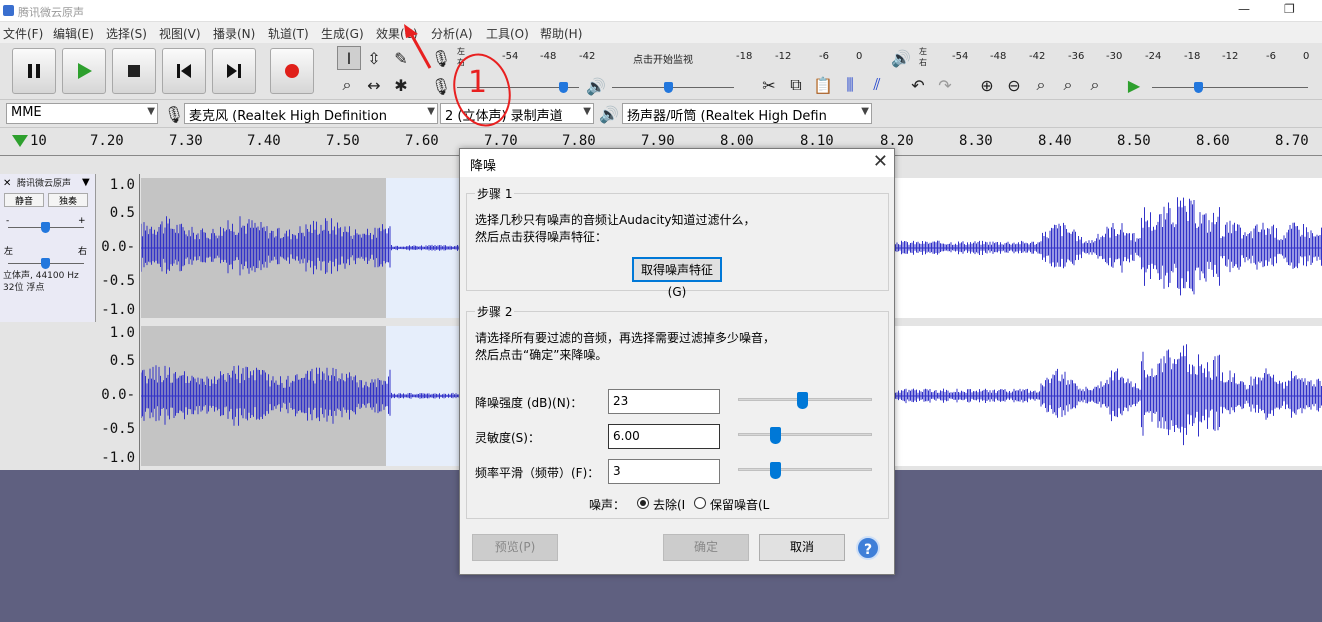 This screenshot has height=622, width=1322. Describe the element at coordinates (739, 504) in the screenshot. I see `noise-residue-label: 保留噪音(L` at that location.